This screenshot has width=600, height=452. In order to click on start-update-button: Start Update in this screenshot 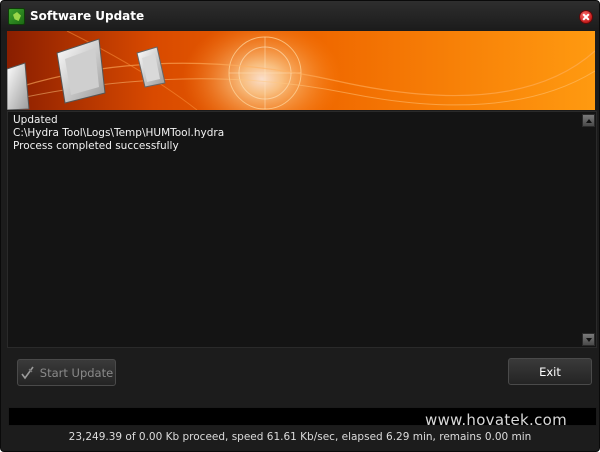, I will do `click(66, 372)`.